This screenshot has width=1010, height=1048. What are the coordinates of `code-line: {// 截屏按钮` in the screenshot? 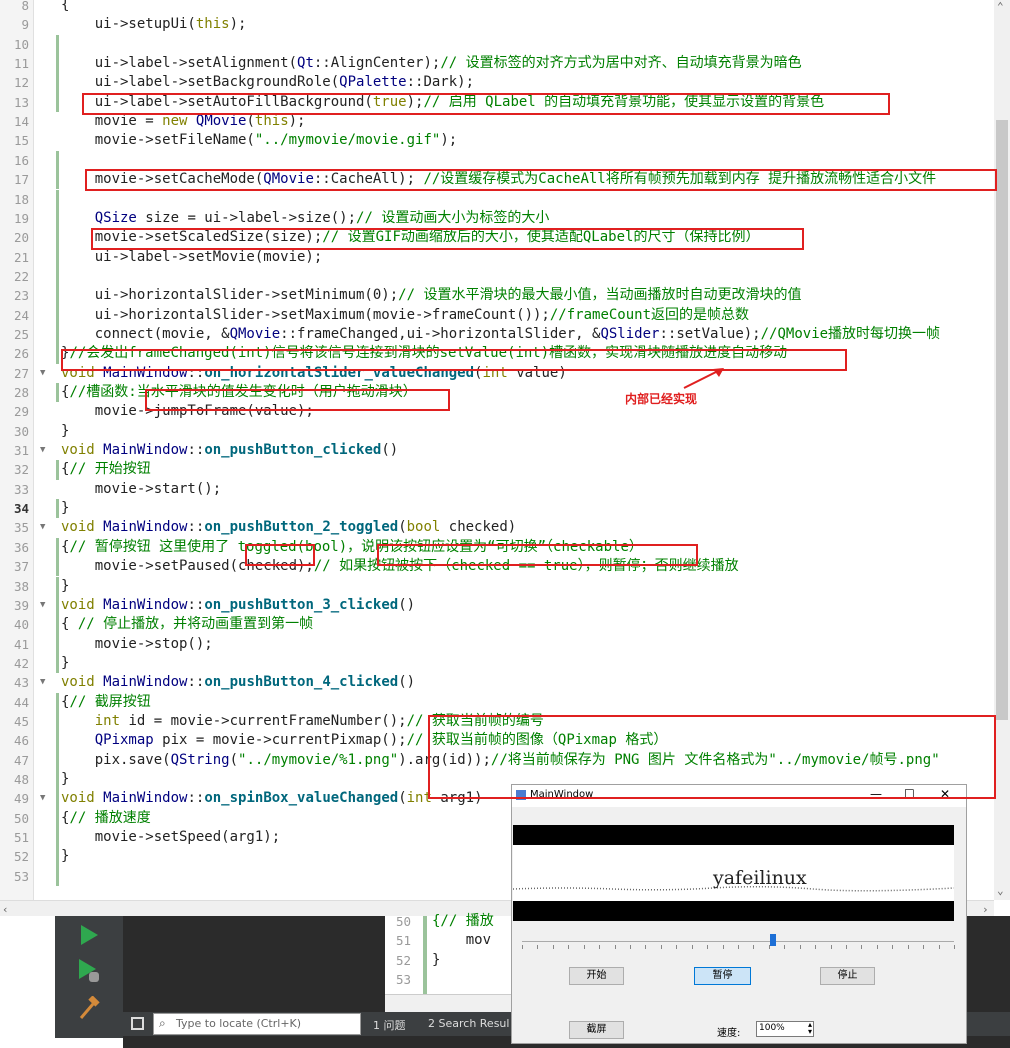 It's located at (106, 702).